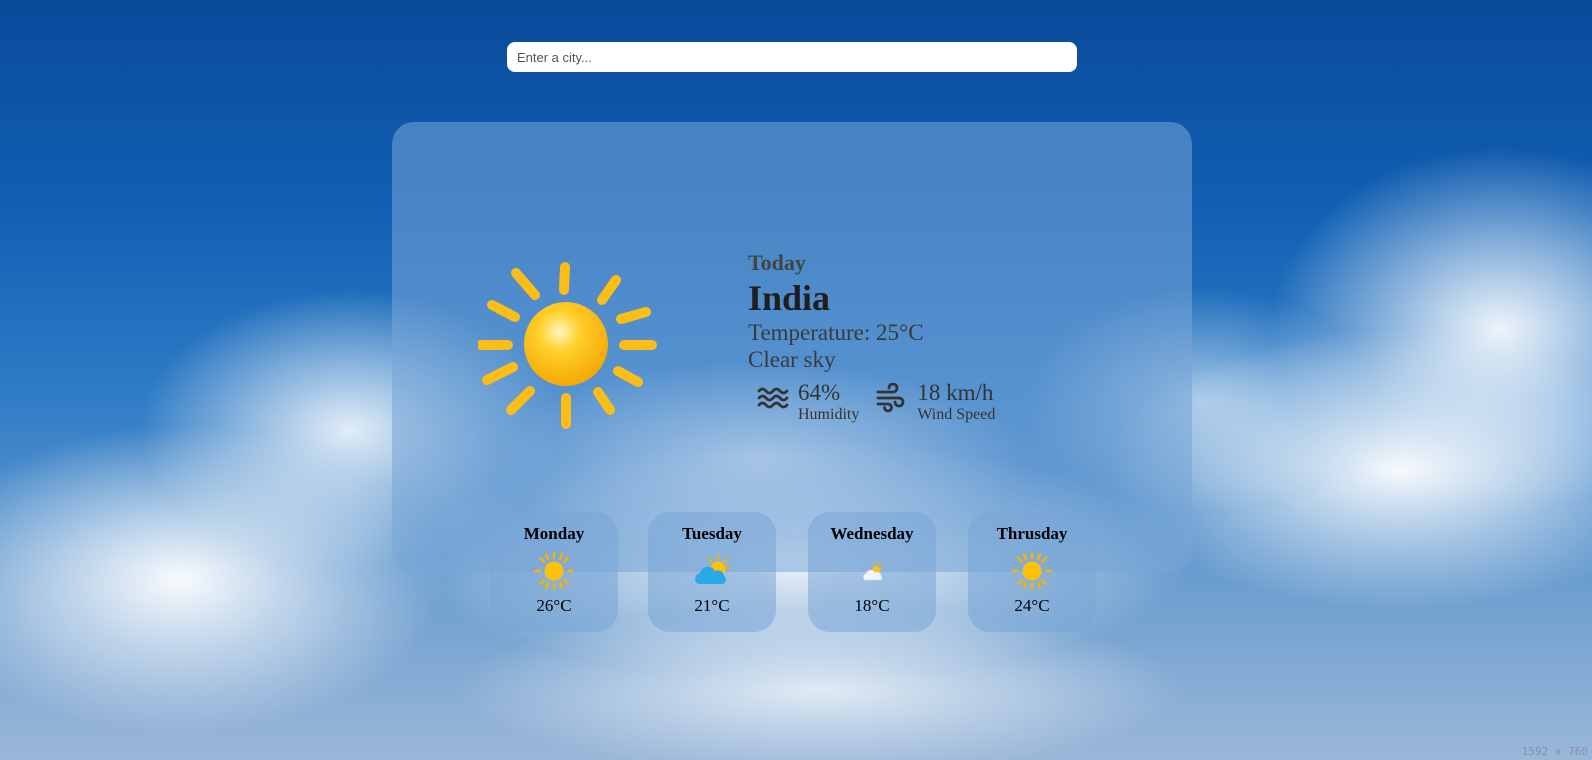  I want to click on sun-behind-small-cloud-icon, so click(872, 571).